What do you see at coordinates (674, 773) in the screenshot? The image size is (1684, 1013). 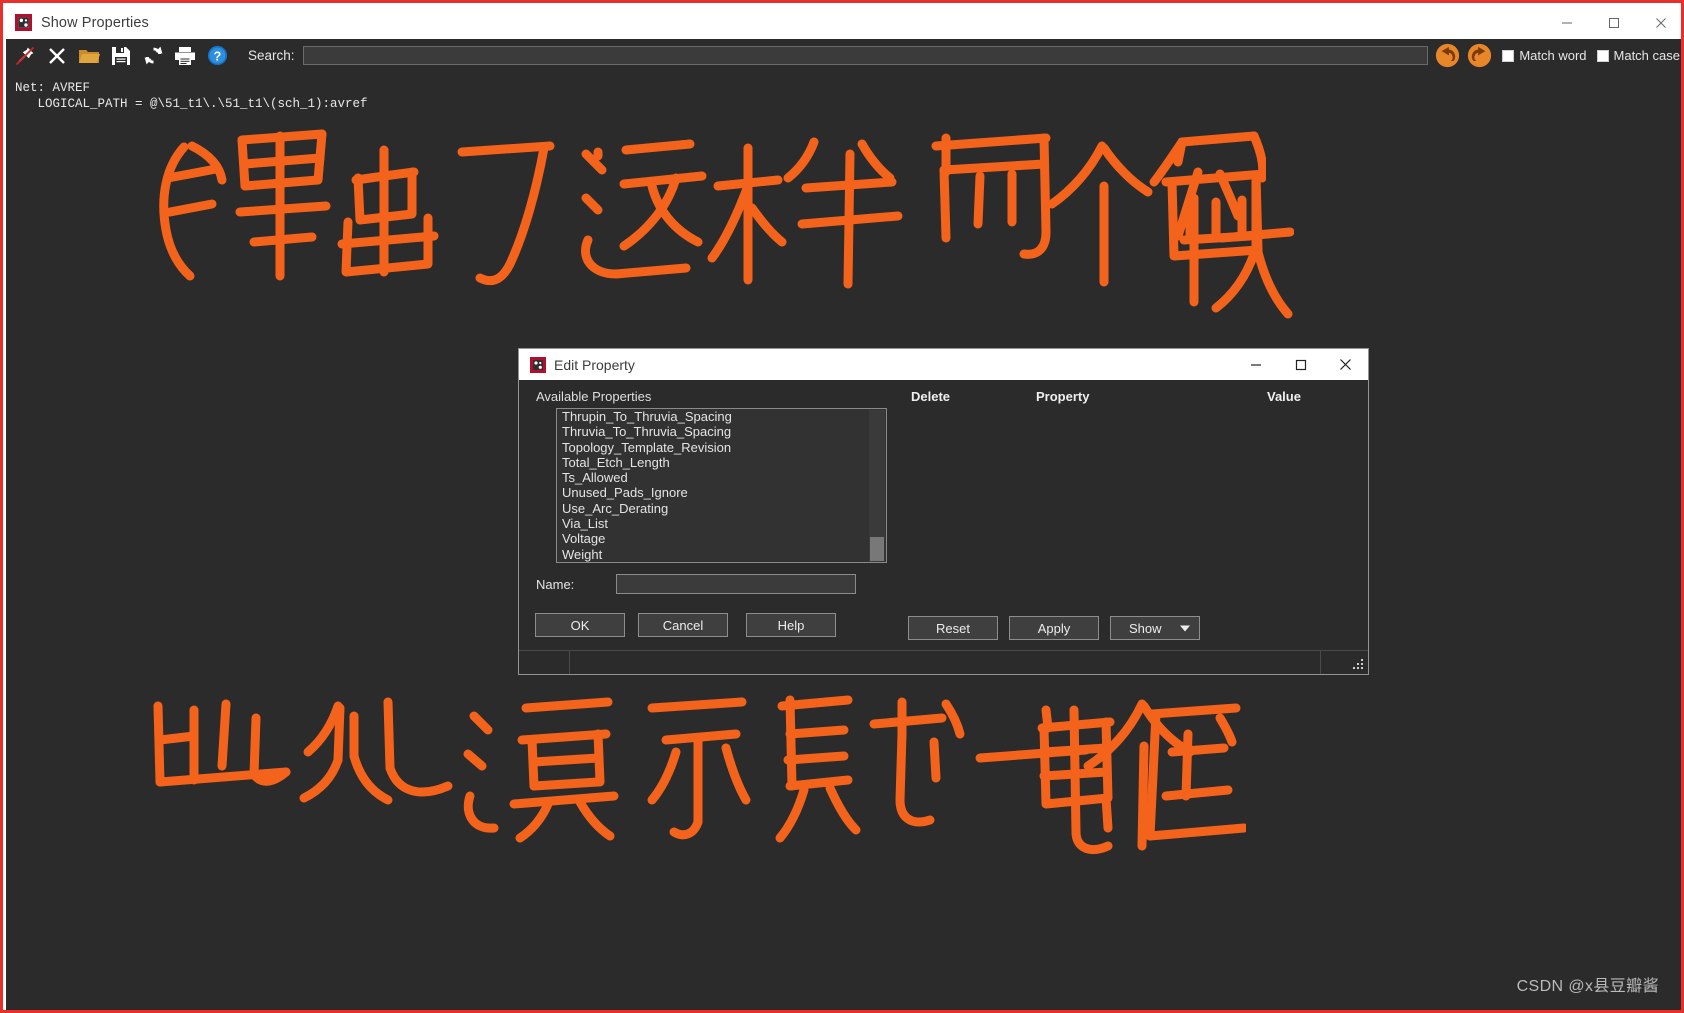 I see `handwritten-annotation-bottom` at bounding box center [674, 773].